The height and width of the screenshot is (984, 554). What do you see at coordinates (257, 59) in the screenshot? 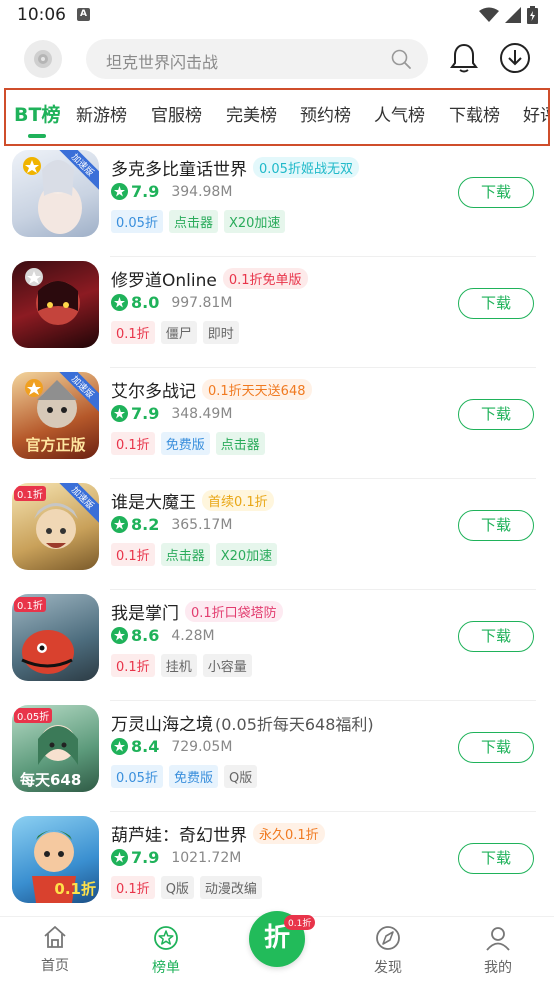
I see `search-input: 坦克世界闪击战` at bounding box center [257, 59].